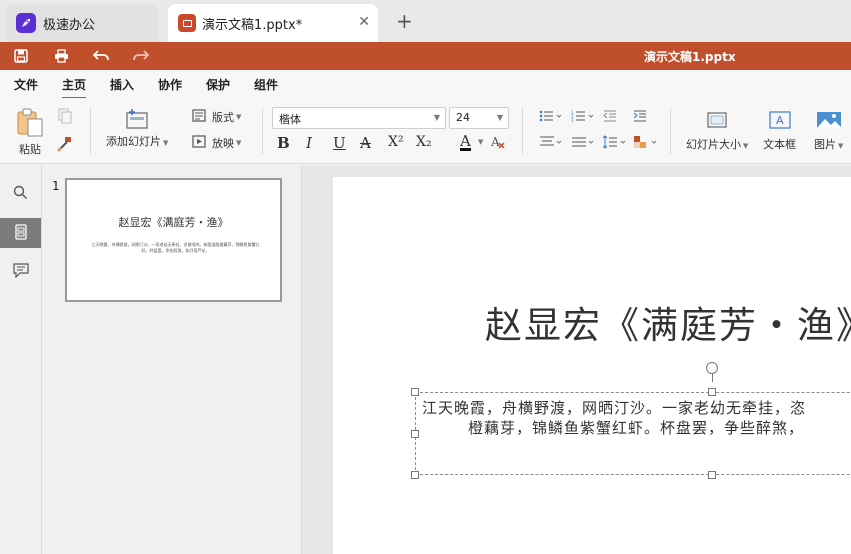  Describe the element at coordinates (646, 142) in the screenshot. I see `shape-fill-icon` at that location.